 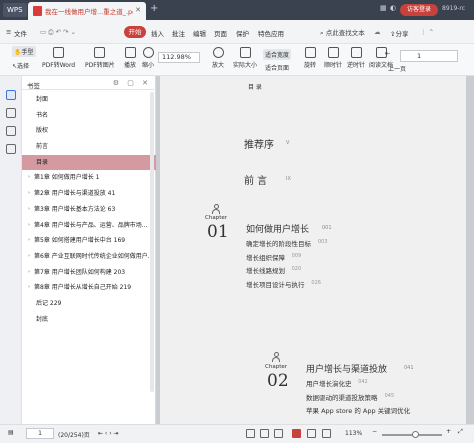 I want to click on prev-page-button: 上一页, so click(x=397, y=68).